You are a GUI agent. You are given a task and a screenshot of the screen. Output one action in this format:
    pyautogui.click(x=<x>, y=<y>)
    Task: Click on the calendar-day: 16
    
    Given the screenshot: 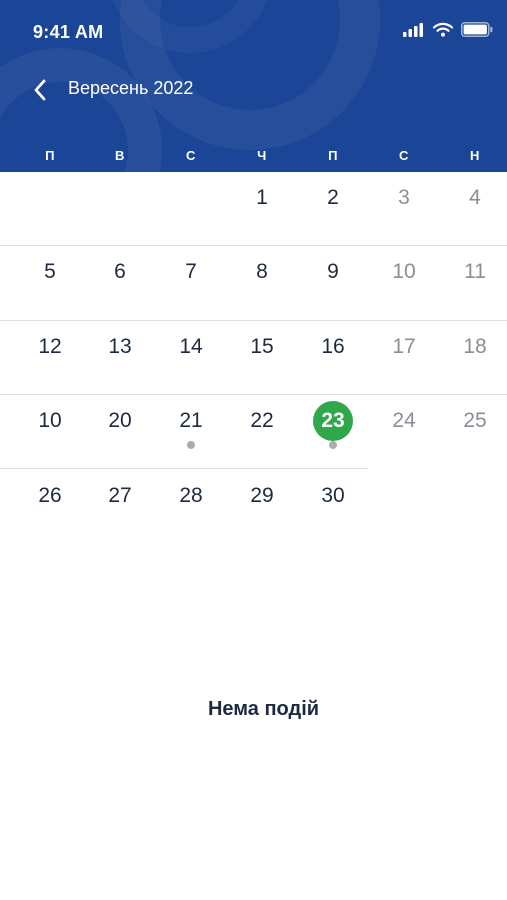 What is the action you would take?
    pyautogui.click(x=333, y=347)
    